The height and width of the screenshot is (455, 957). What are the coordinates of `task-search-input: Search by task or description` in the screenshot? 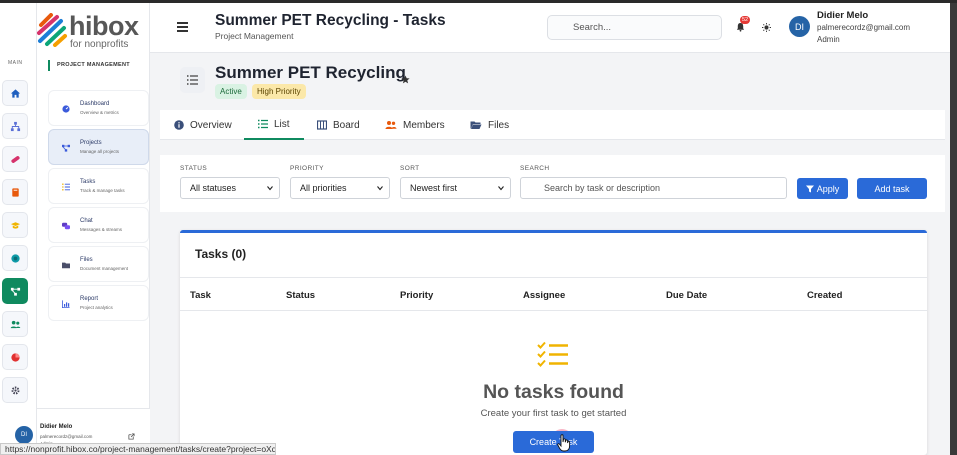 It's located at (653, 188).